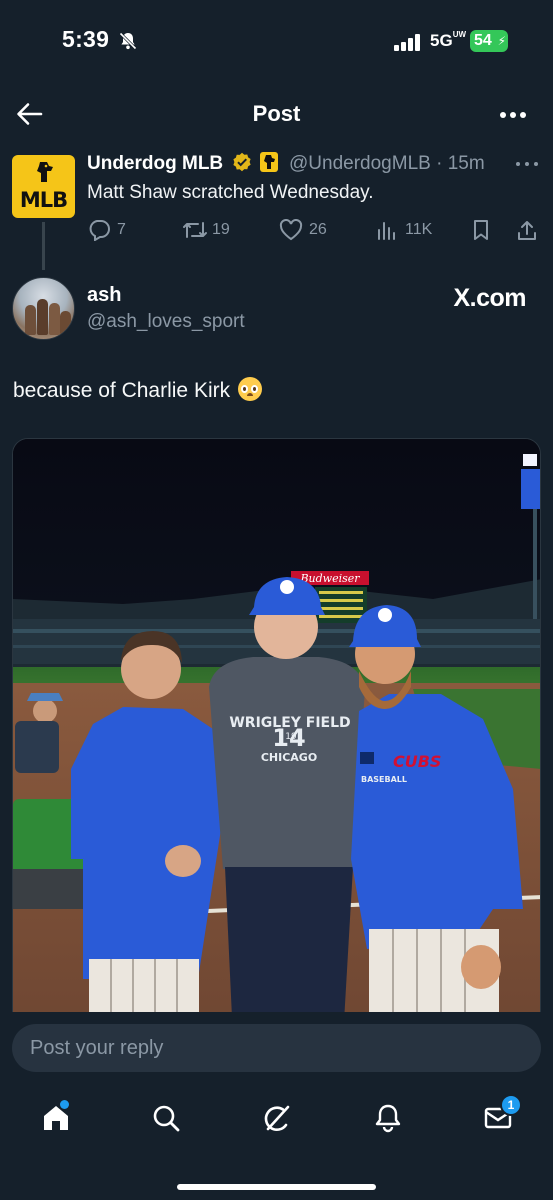 The height and width of the screenshot is (1200, 553). Describe the element at coordinates (419, 229) in the screenshot. I see `view-count: 11K` at that location.